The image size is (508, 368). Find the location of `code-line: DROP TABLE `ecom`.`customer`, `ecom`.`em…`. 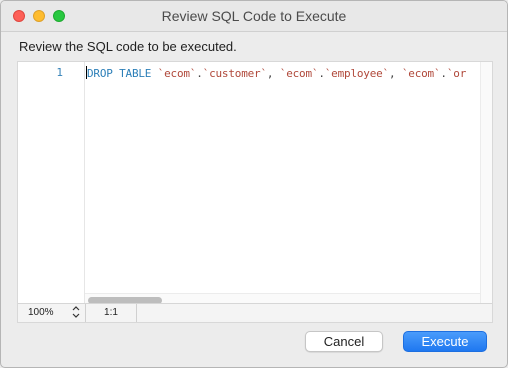

code-line: DROP TABLE `ecom`.`customer`, `ecom`.`em… is located at coordinates (276, 73).